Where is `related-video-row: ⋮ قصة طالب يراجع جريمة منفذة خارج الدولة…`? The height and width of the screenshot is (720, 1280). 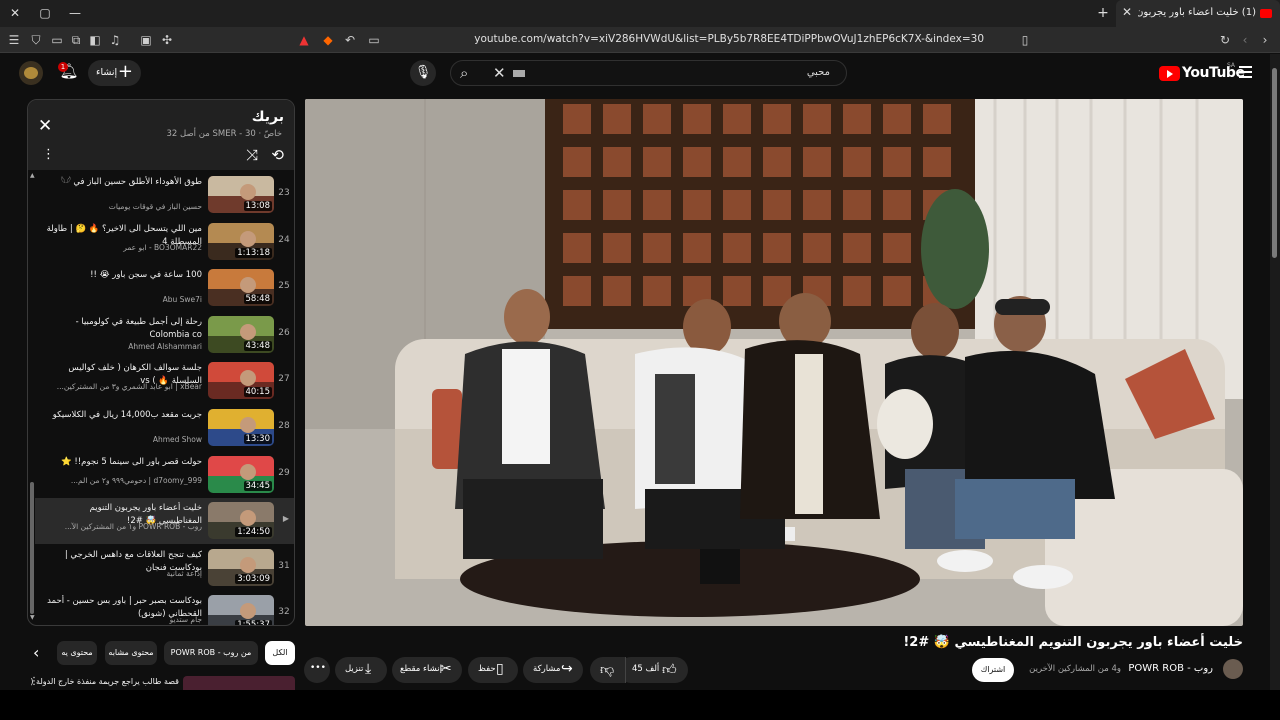
related-video-row: ⋮ قصة طالب يراجع جريمة منفذة خارج الدولة… is located at coordinates (161, 683).